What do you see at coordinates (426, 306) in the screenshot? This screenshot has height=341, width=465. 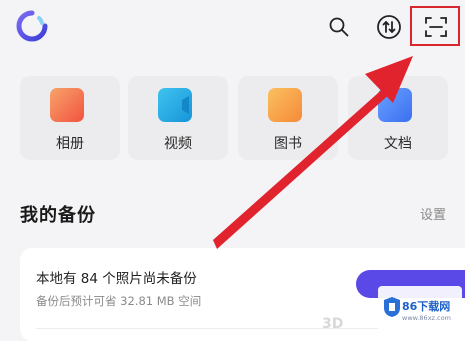 I see `watermark-brand: 86下载网` at bounding box center [426, 306].